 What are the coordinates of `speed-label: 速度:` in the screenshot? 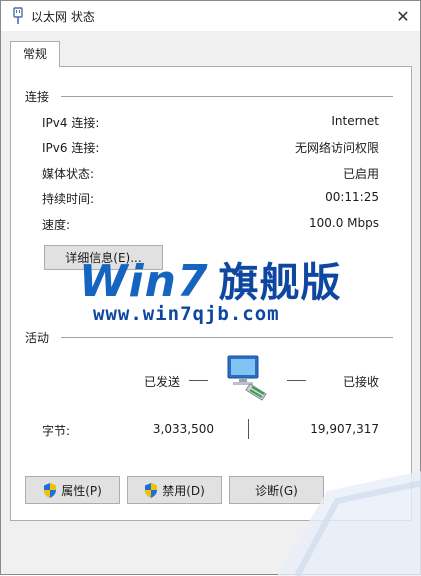 It's located at (56, 225).